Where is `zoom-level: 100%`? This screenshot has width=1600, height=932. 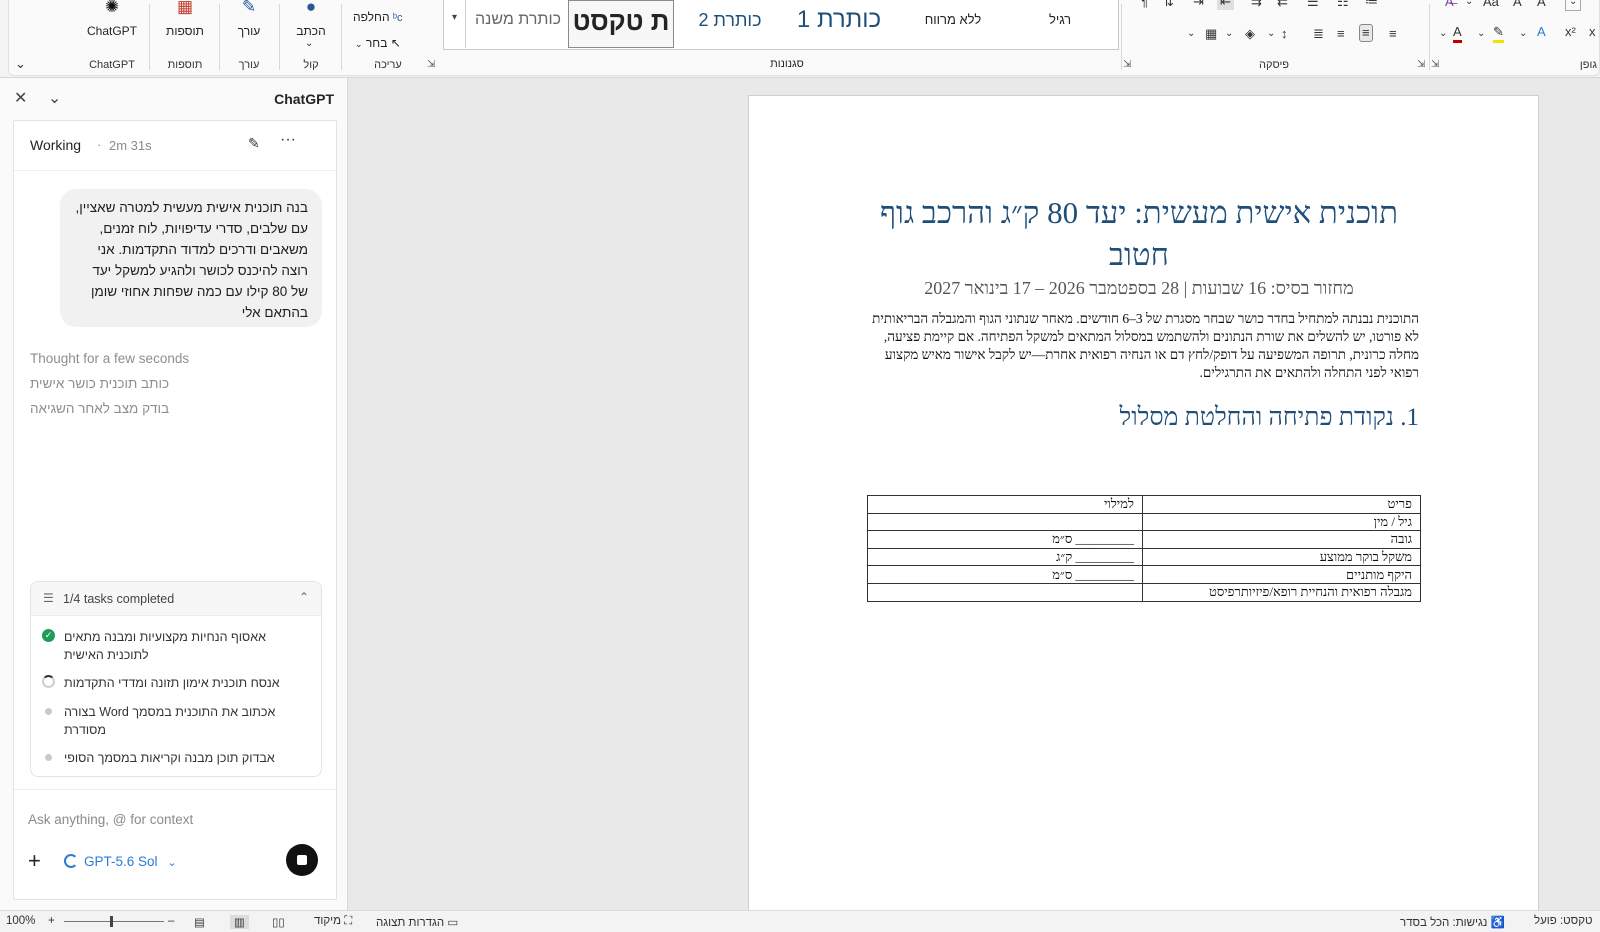 zoom-level: 100% is located at coordinates (20, 921).